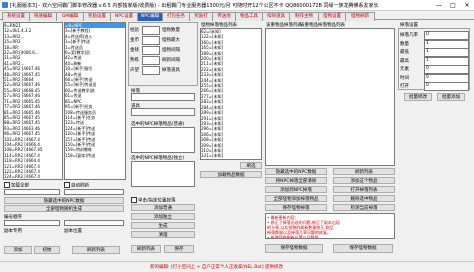 This screenshot has height=272, width=474. What do you see at coordinates (296, 171) in the screenshot?
I see `hide-data-button: 隐藏选中的NPC数据` at bounding box center [296, 171].